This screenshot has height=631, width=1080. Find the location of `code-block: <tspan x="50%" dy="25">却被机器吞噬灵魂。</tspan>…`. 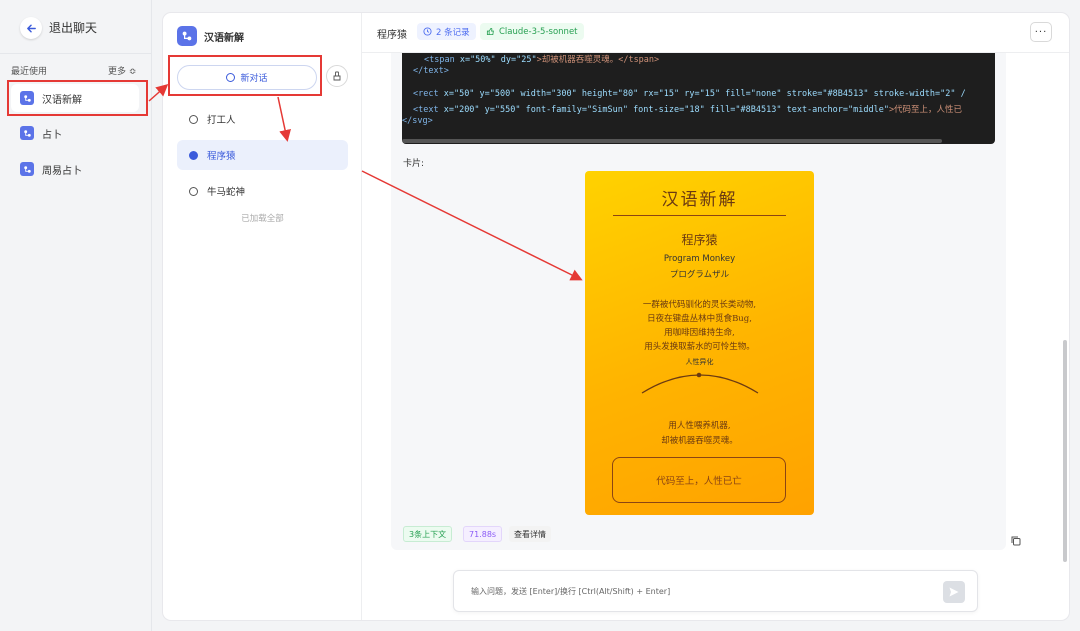

code-block: <tspan x="50%" dy="25">却被机器吞噬灵魂。</tspan>… is located at coordinates (698, 98).